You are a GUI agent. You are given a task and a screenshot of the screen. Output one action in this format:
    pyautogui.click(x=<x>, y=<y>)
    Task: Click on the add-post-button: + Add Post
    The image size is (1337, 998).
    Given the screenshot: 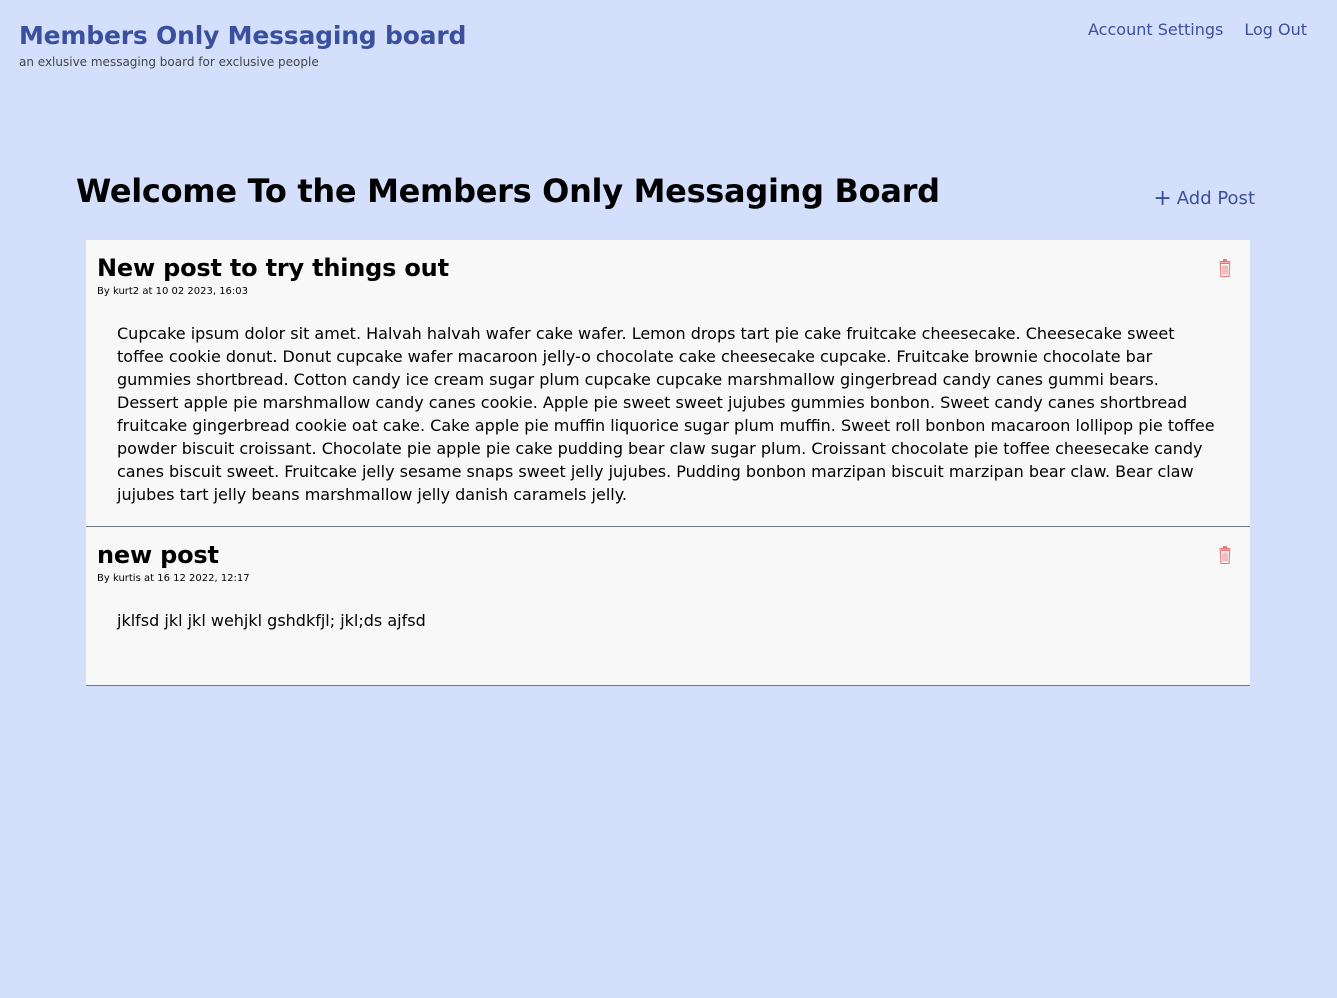 What is the action you would take?
    pyautogui.click(x=1204, y=198)
    